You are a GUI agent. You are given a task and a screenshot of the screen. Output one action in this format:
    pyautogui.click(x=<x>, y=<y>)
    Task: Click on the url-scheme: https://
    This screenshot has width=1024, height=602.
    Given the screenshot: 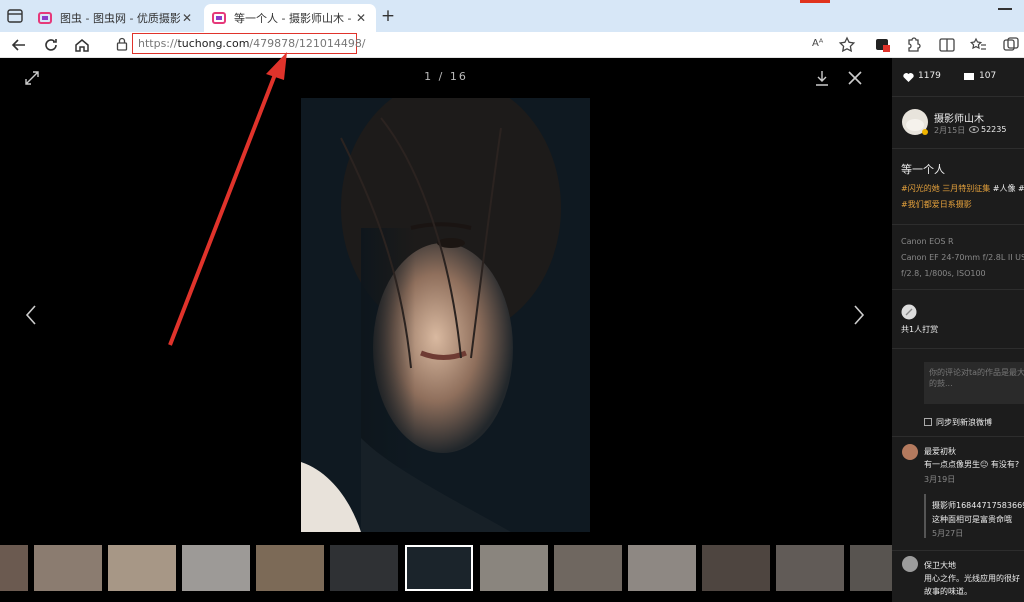 What is the action you would take?
    pyautogui.click(x=158, y=43)
    